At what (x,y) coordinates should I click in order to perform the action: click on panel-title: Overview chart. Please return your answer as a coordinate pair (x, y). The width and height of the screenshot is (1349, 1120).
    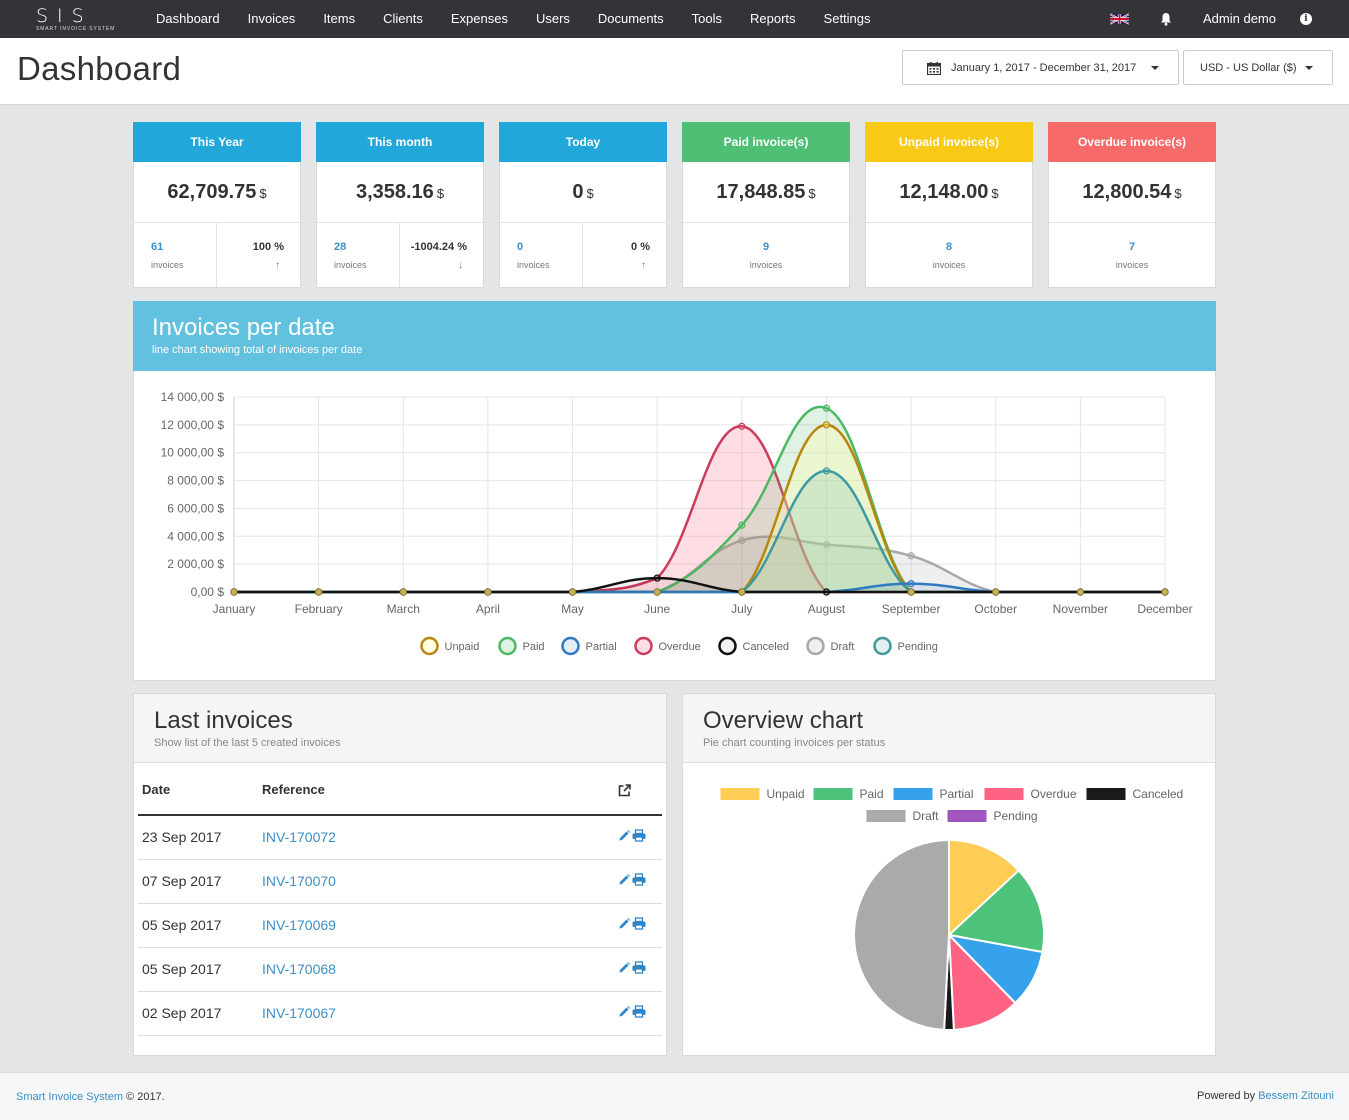
    Looking at the image, I should click on (783, 720).